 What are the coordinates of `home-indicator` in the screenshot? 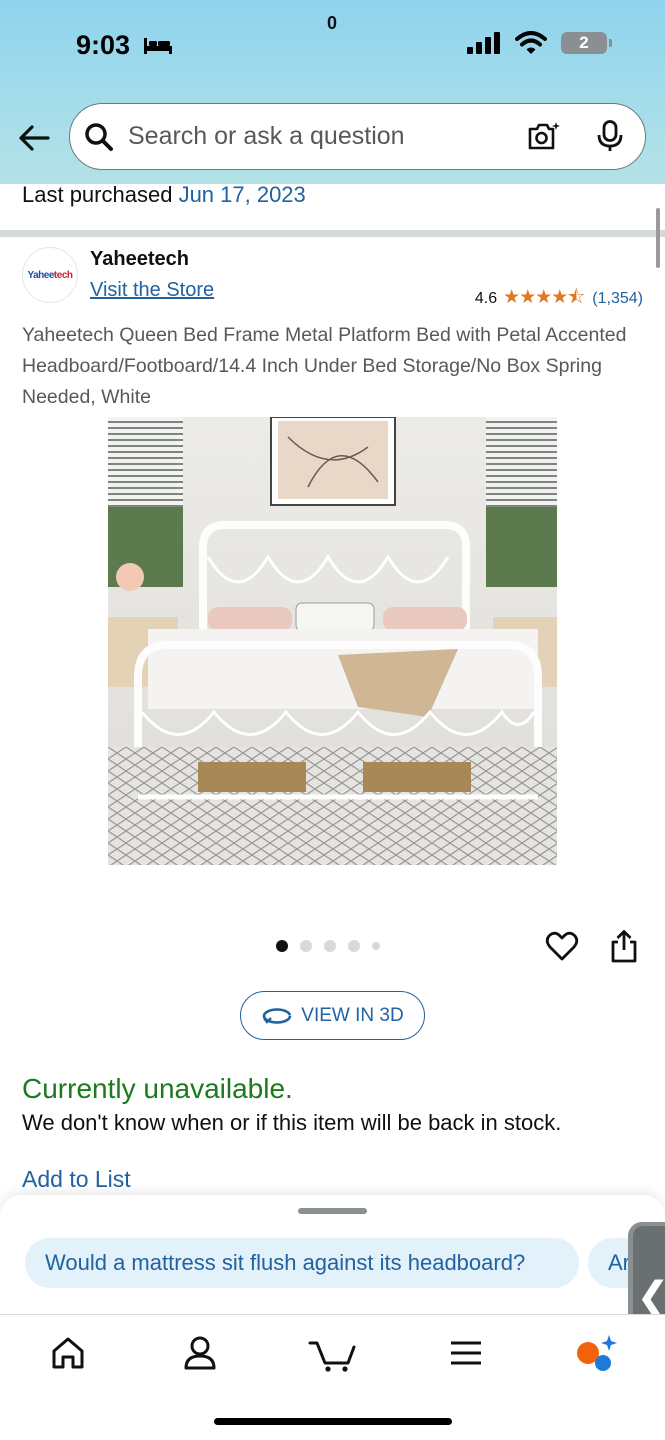 It's located at (333, 1421).